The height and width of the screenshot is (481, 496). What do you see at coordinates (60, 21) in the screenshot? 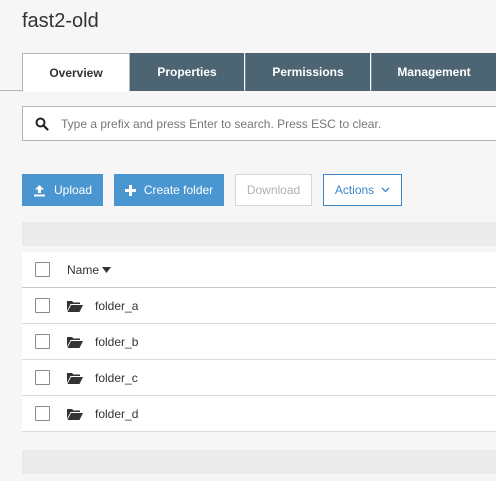
I see `page-title: fast2-old` at bounding box center [60, 21].